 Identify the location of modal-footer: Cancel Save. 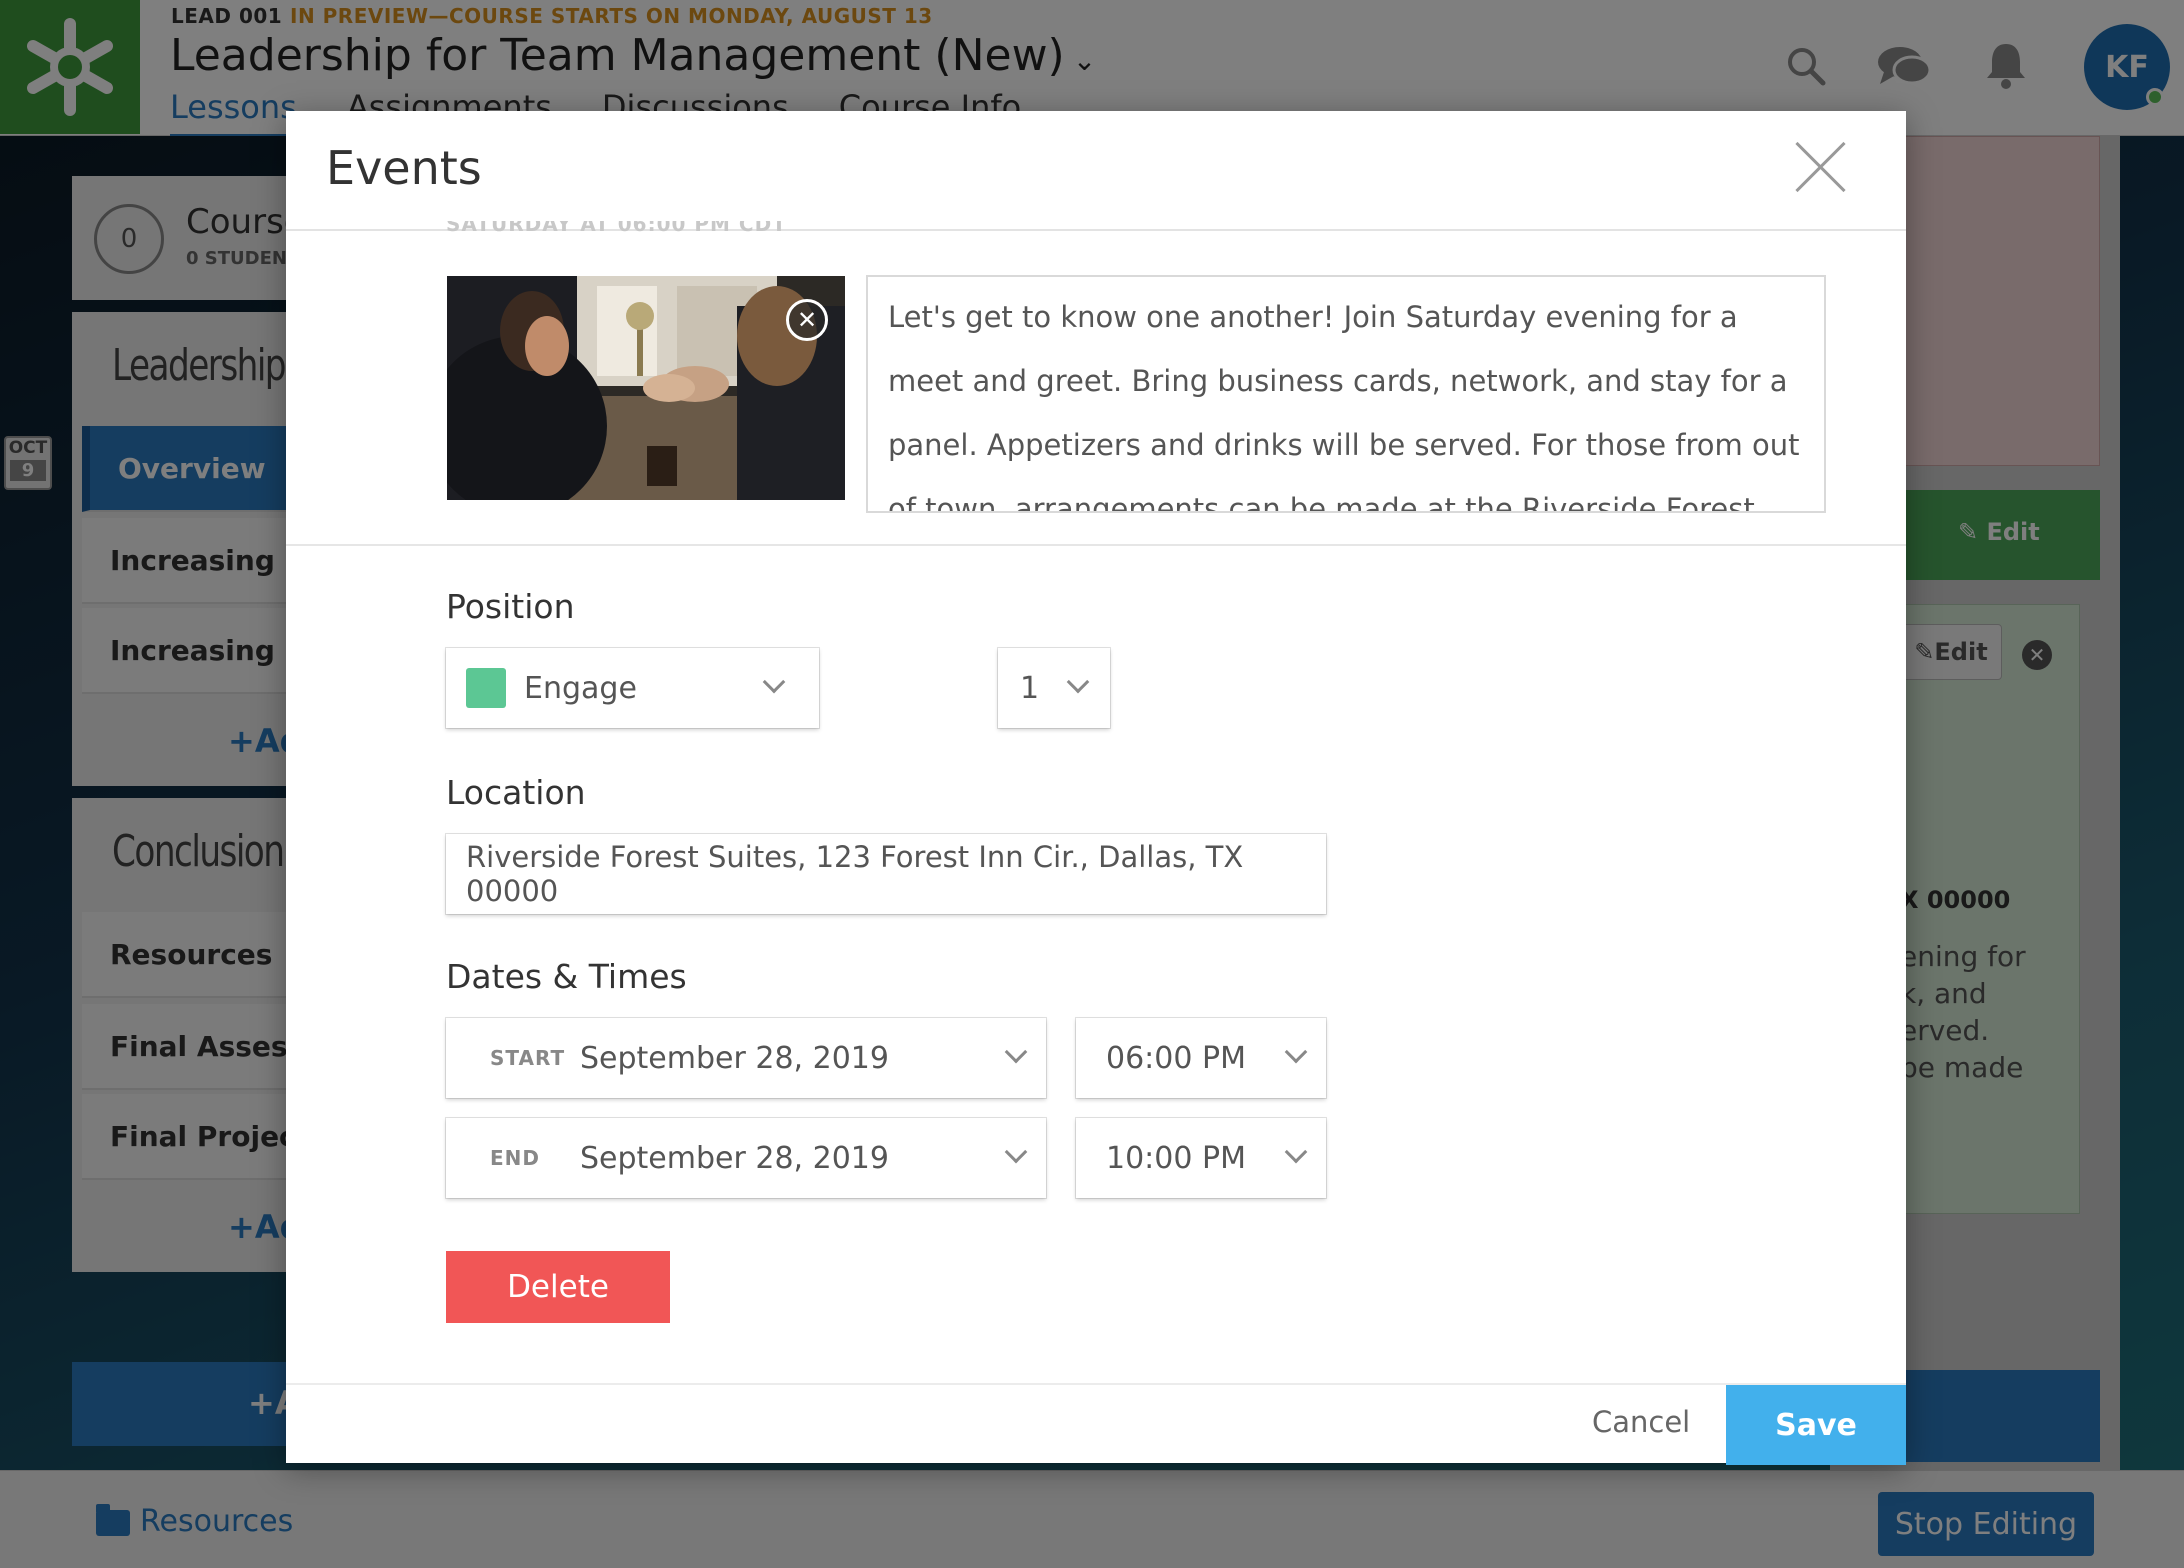
(1096, 1424).